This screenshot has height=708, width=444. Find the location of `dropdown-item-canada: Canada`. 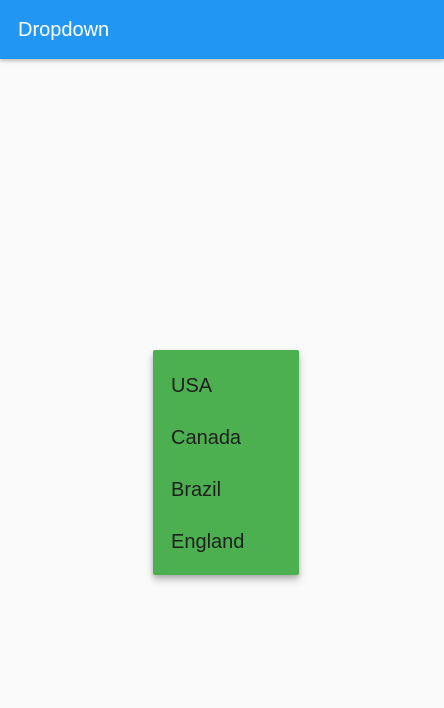

dropdown-item-canada: Canada is located at coordinates (226, 439).